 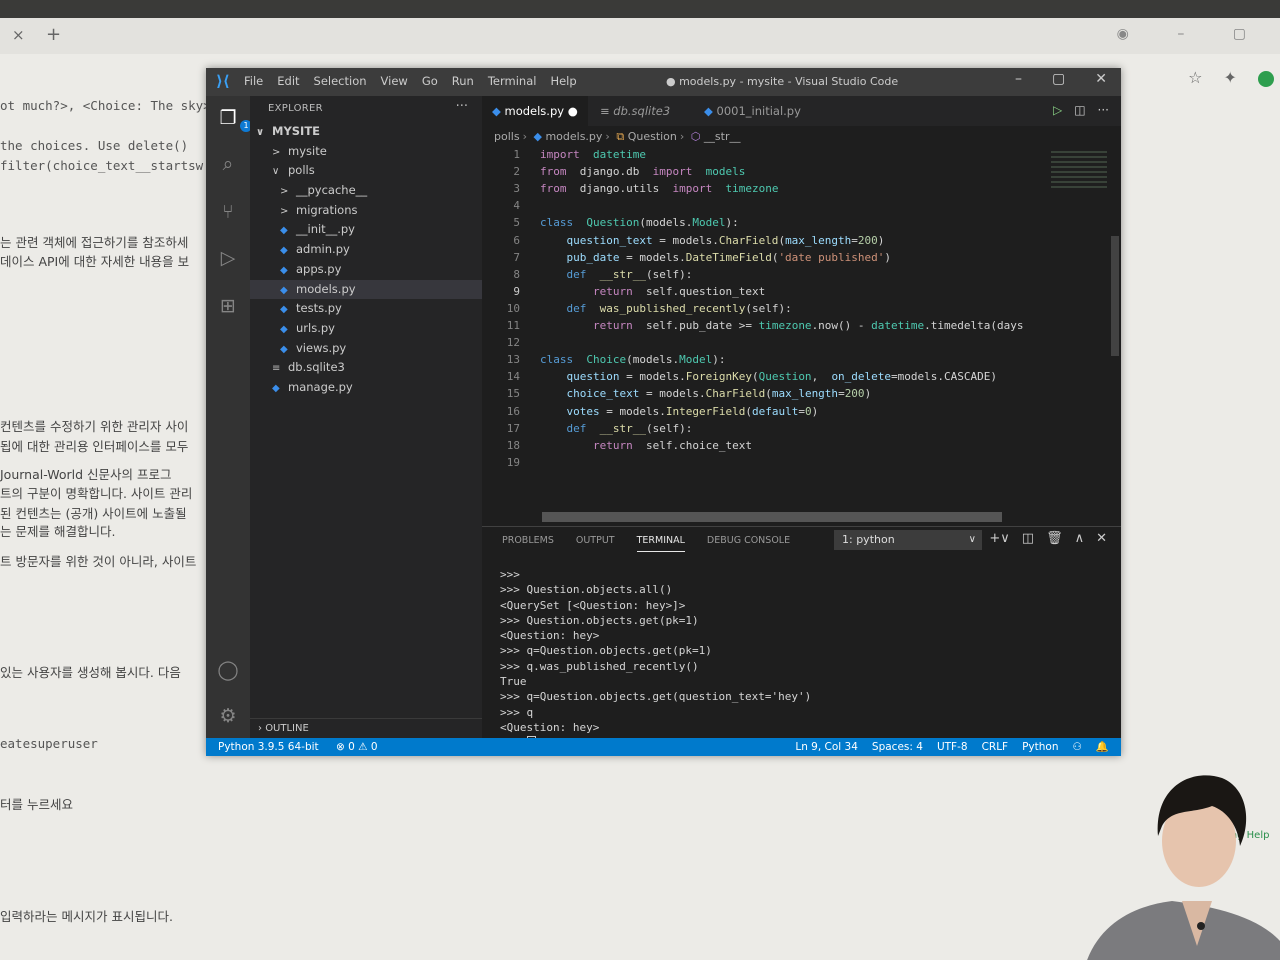 I want to click on tree-file: ◆ views.py, so click(x=366, y=349).